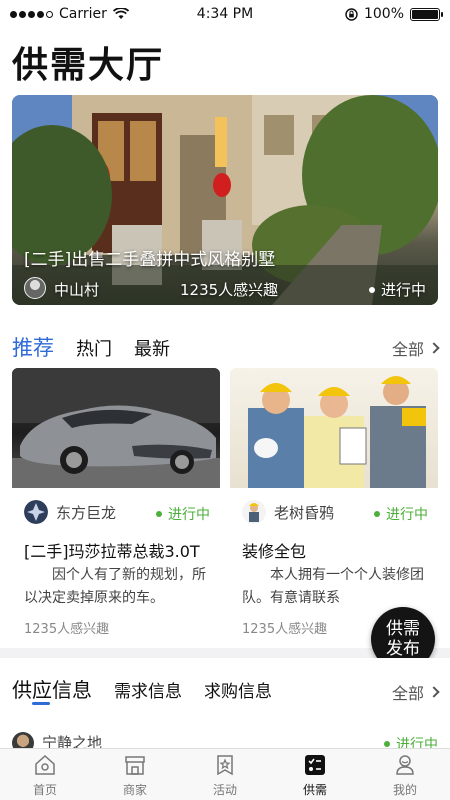  I want to click on recommend-see-all: 全部, so click(415, 348).